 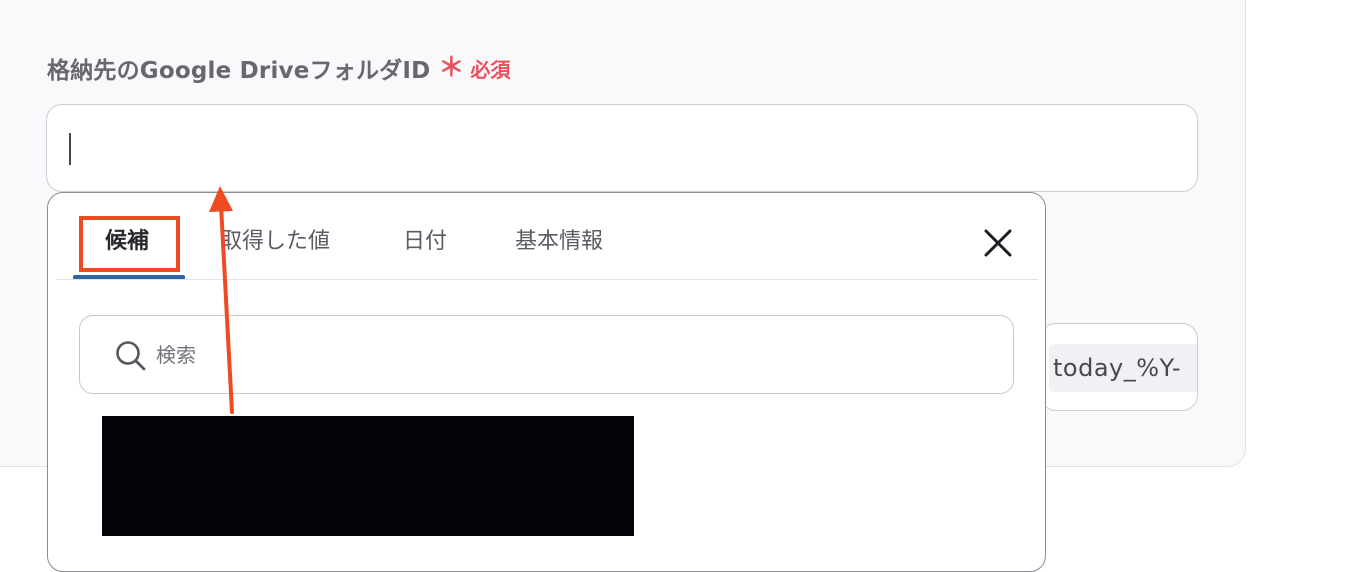 I want to click on text-caret, so click(x=70, y=149).